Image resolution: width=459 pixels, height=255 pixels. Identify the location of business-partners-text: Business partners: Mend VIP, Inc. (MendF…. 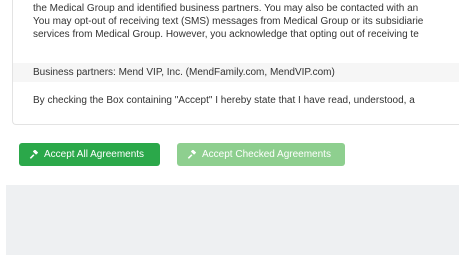
(236, 72).